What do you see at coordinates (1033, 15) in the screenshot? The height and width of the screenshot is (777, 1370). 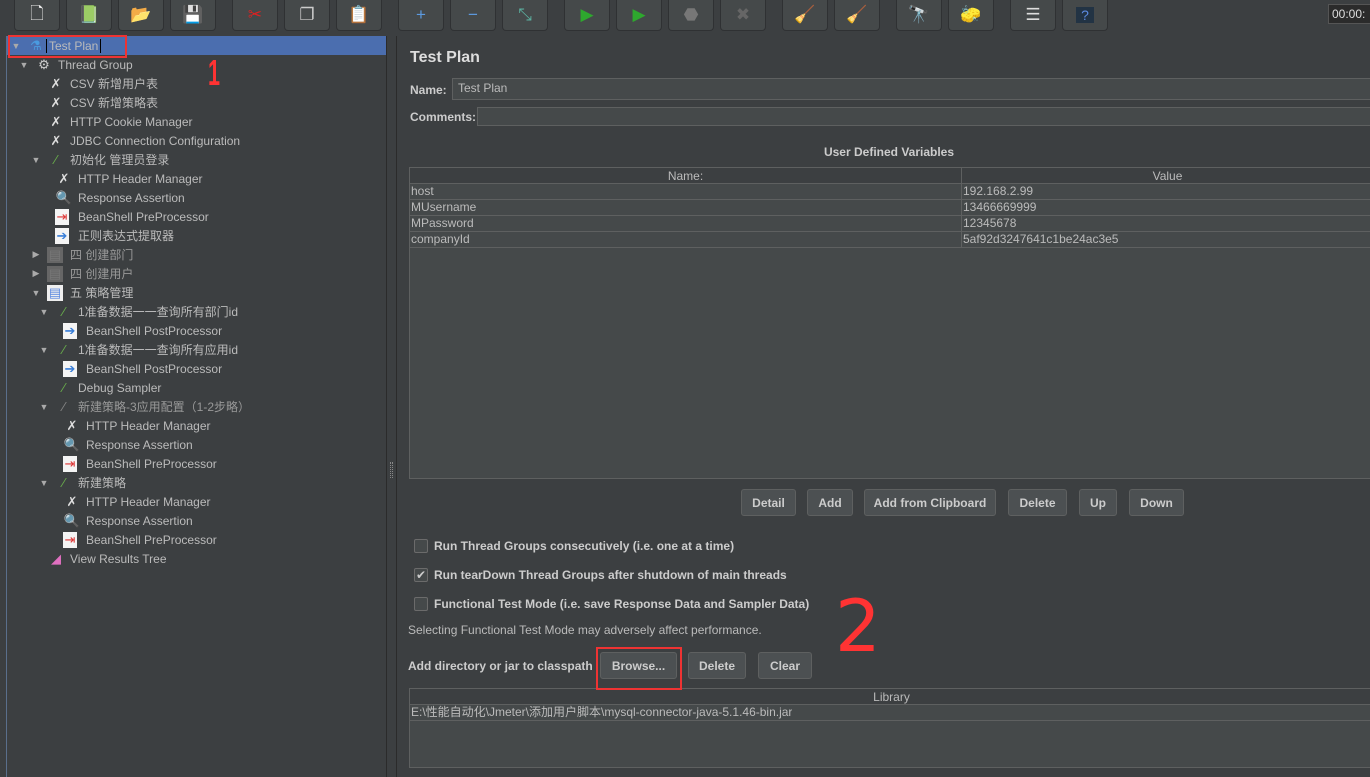 I see `function-helper-button: ☰` at bounding box center [1033, 15].